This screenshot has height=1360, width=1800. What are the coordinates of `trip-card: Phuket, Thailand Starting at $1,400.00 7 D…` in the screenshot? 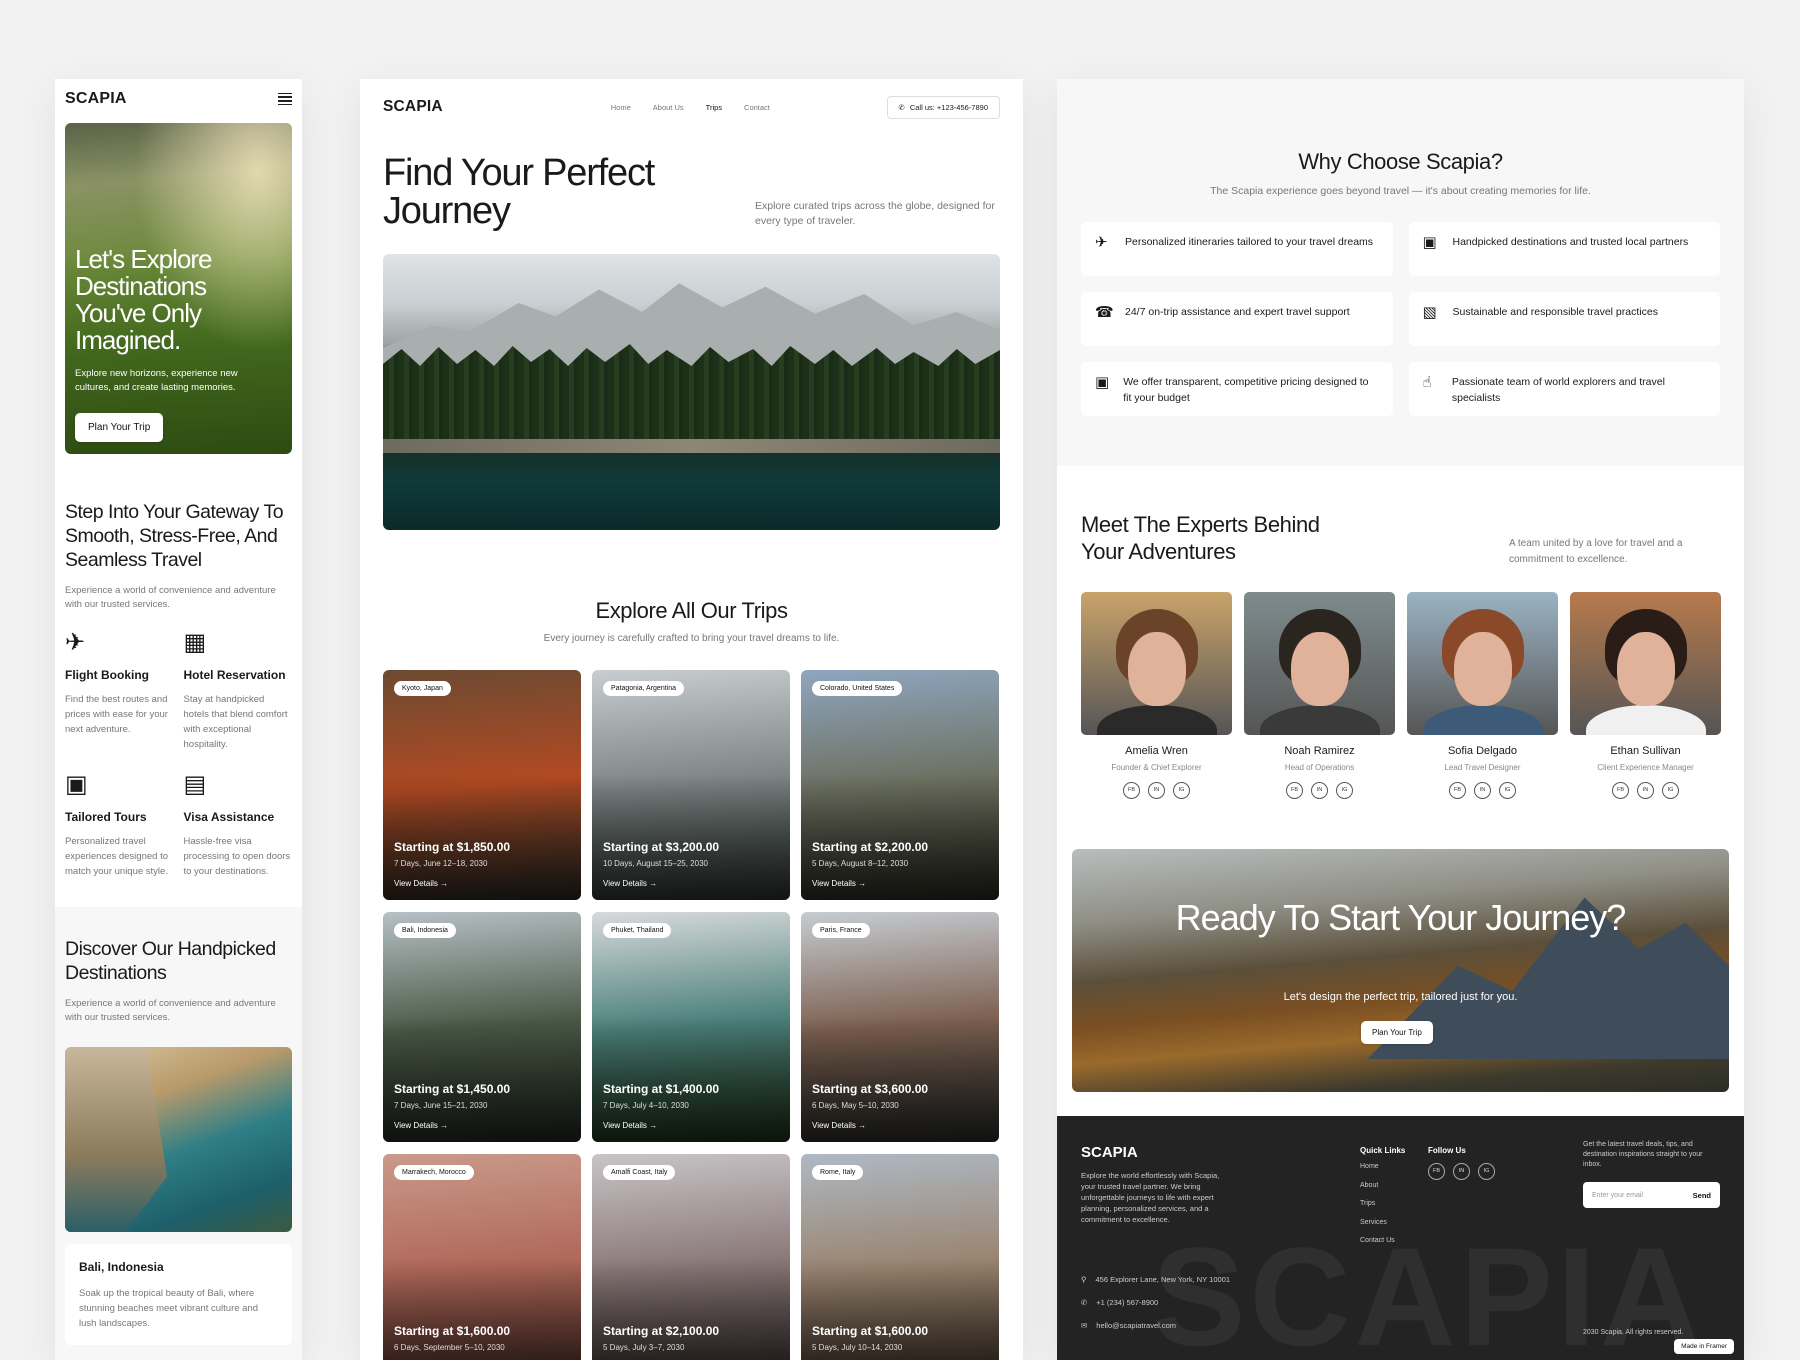 It's located at (691, 1027).